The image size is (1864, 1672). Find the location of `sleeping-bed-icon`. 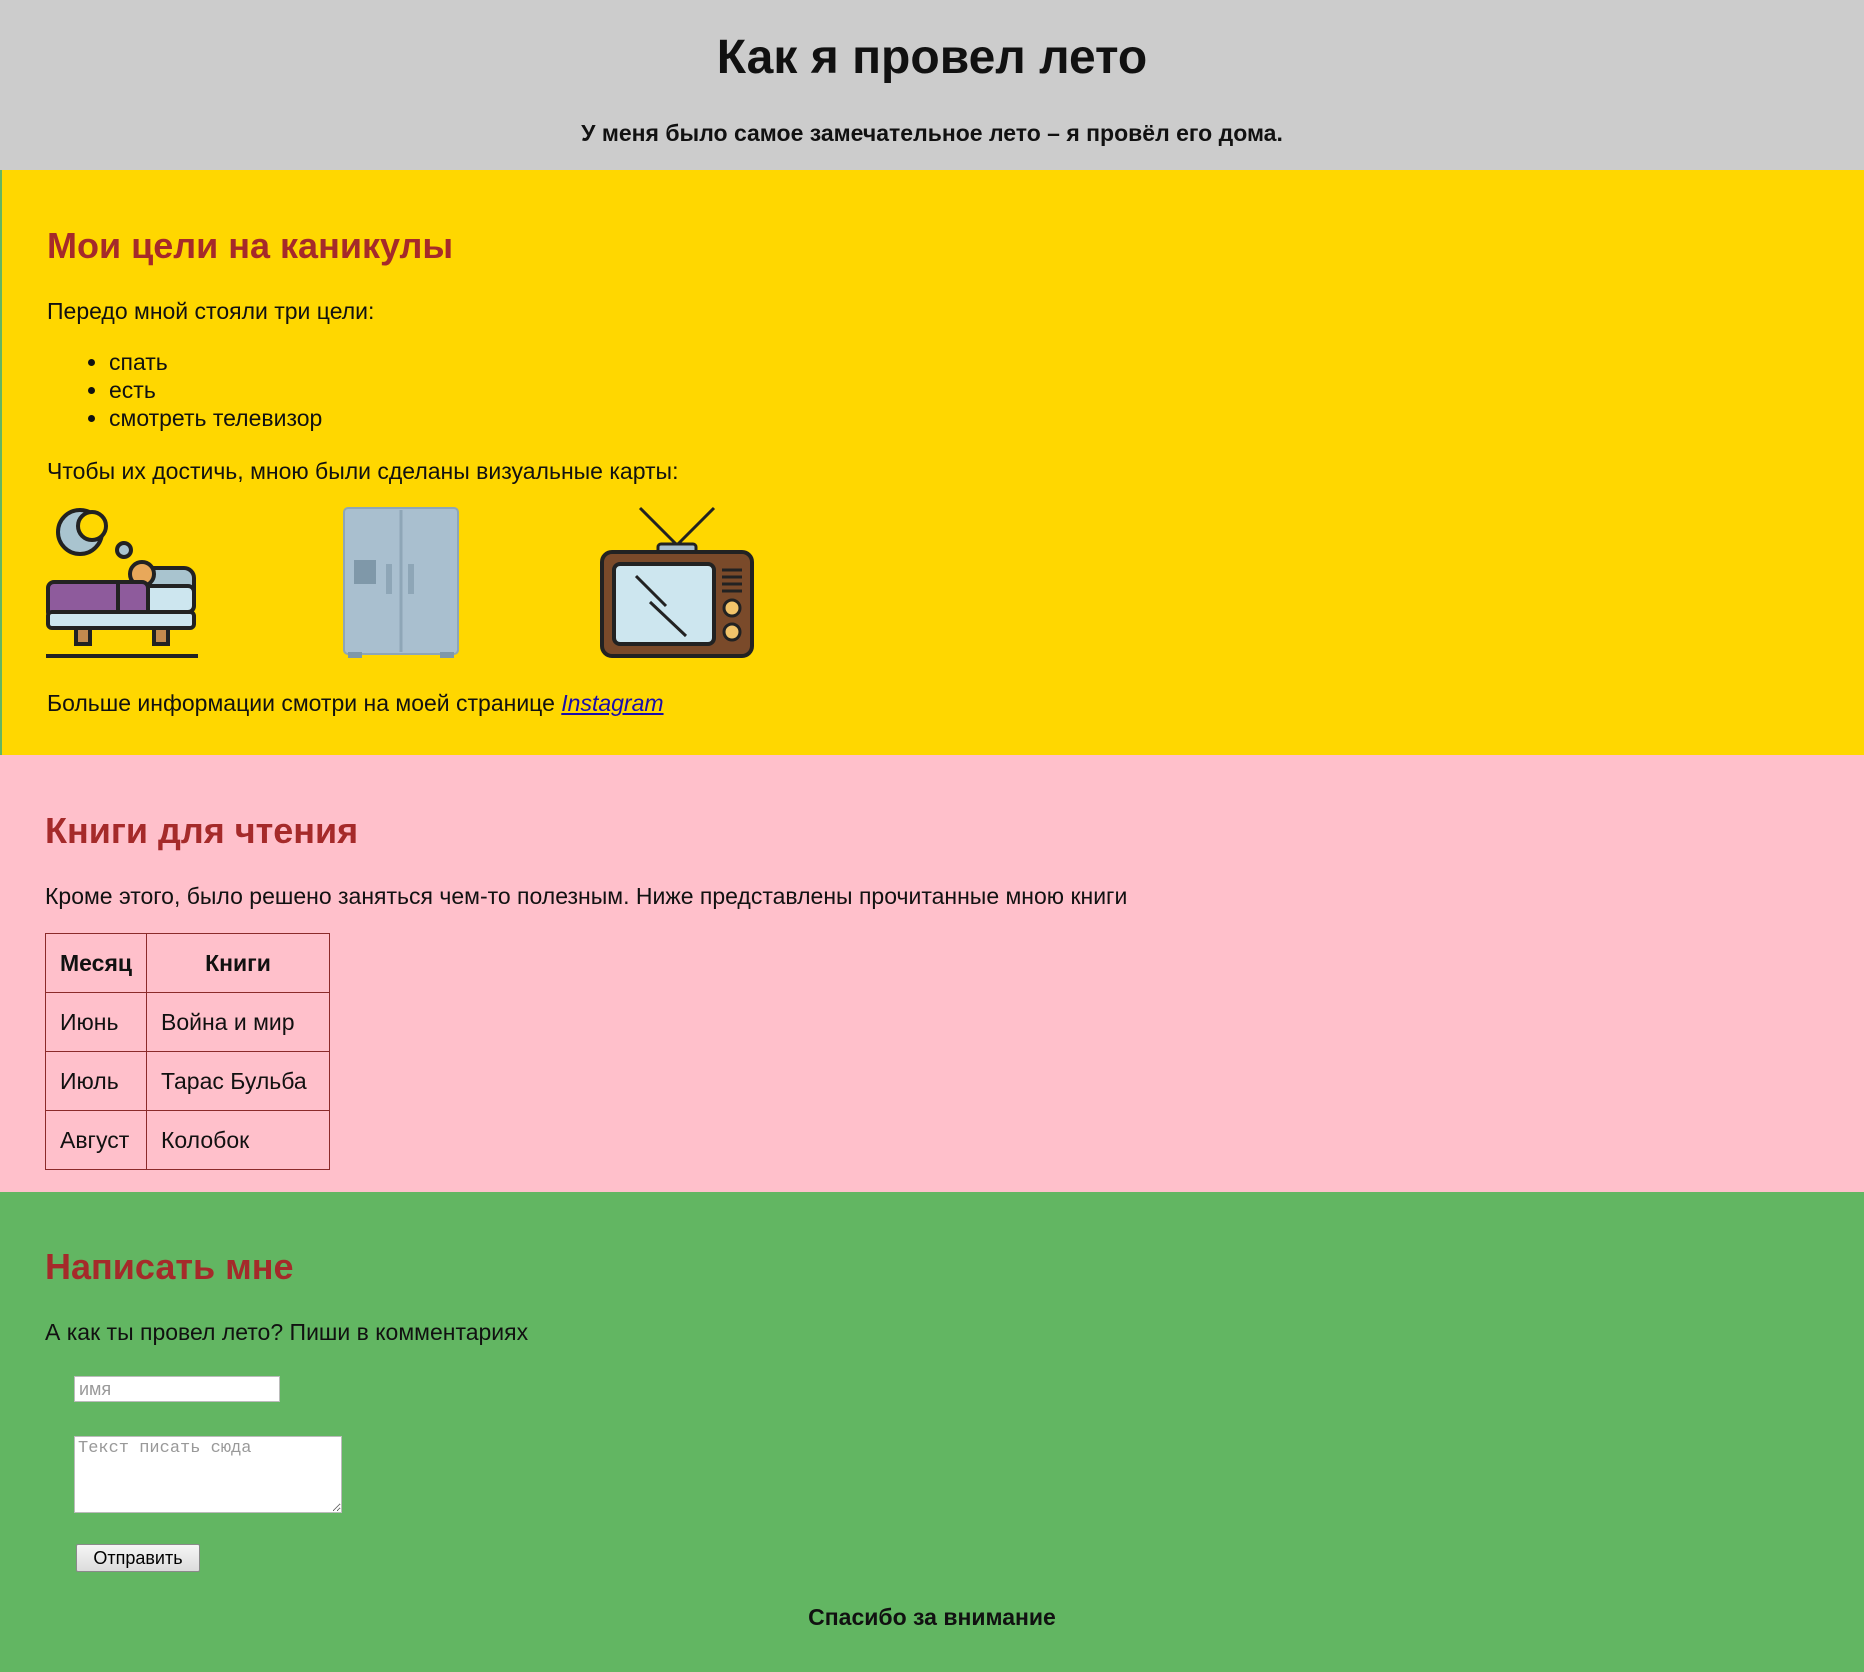

sleeping-bed-icon is located at coordinates (122, 583).